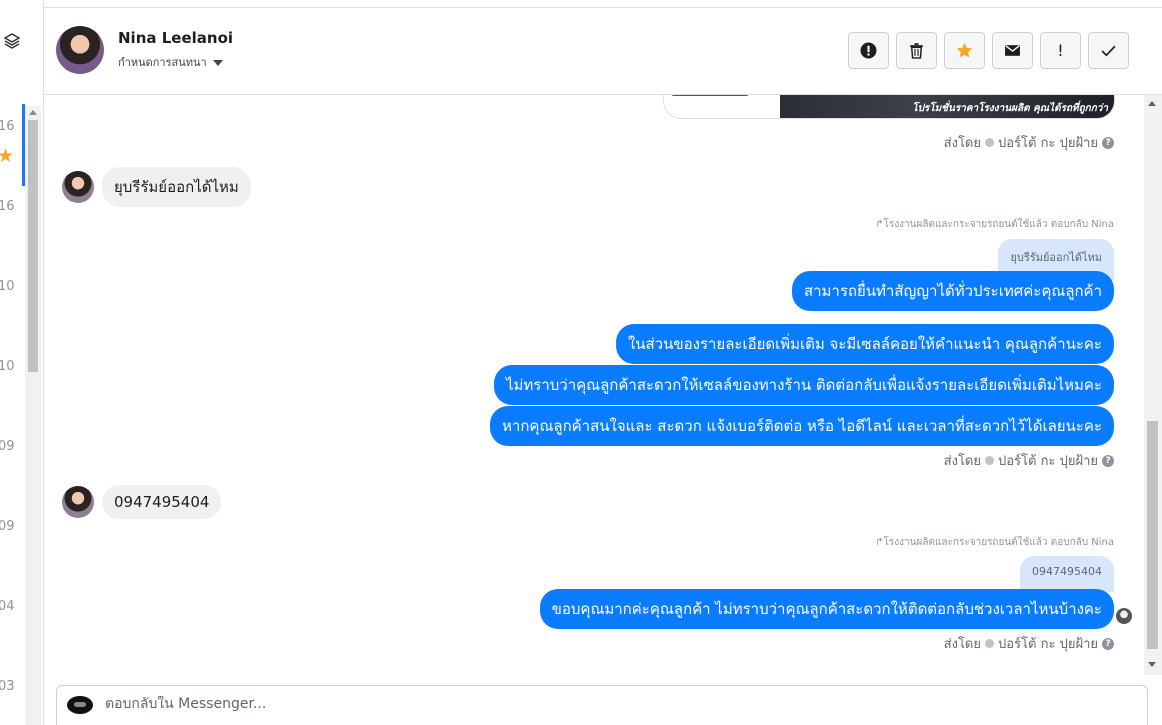 The width and height of the screenshot is (1162, 725). I want to click on message-scrollbar, so click(1153, 385).